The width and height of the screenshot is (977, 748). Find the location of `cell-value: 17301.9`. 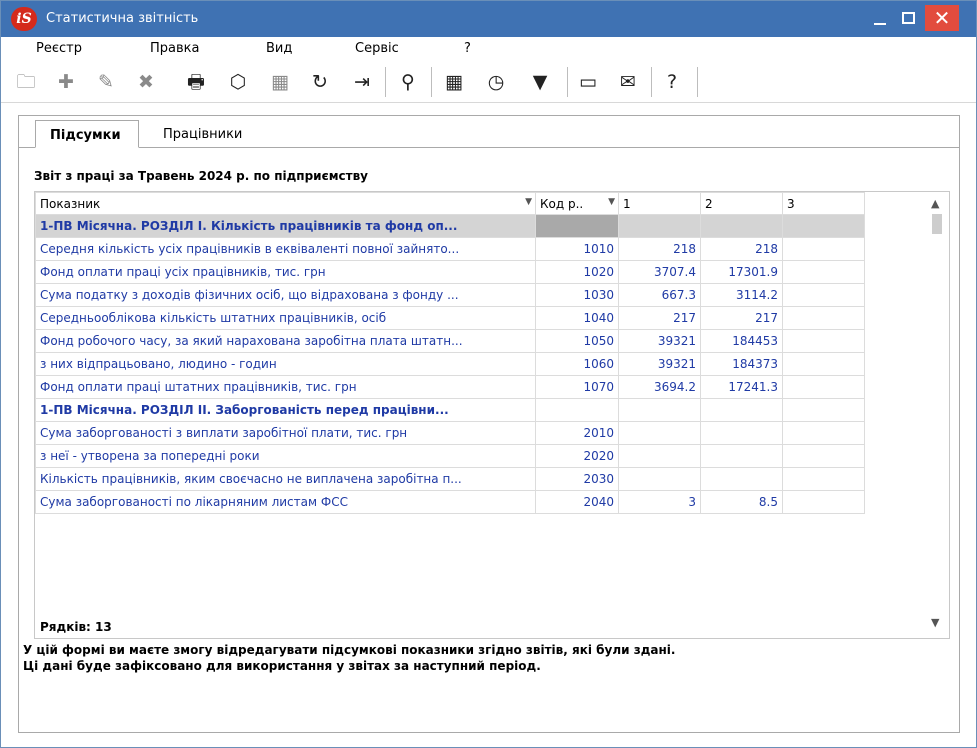

cell-value: 17301.9 is located at coordinates (741, 272).